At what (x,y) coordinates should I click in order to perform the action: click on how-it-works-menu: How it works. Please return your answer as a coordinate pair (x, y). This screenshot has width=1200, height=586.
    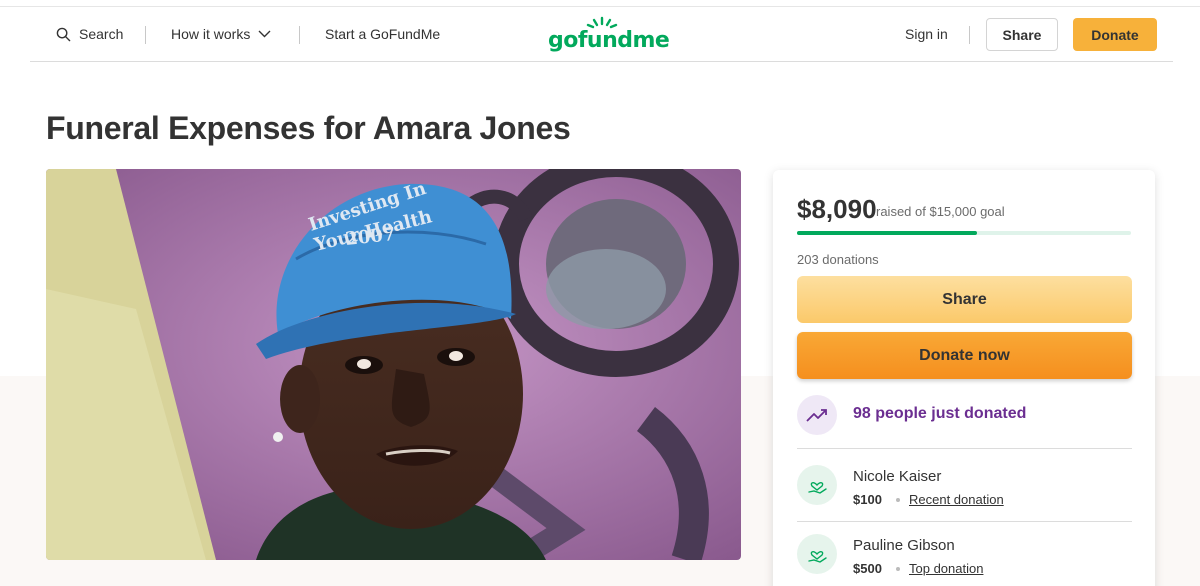
    Looking at the image, I should click on (221, 34).